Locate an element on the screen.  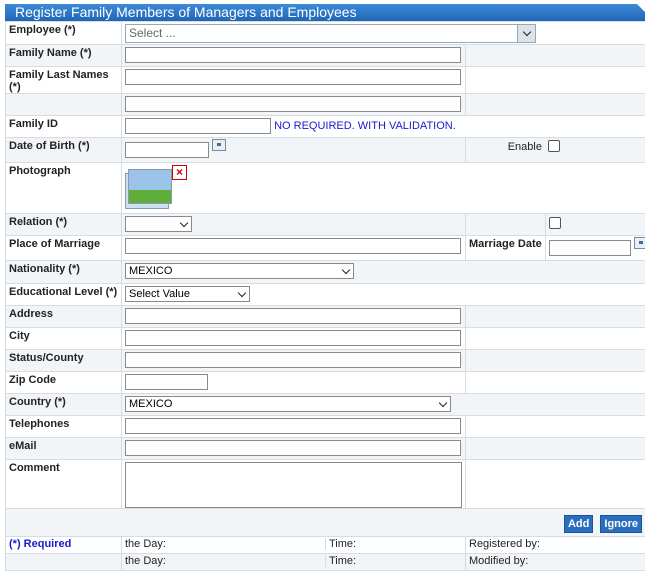
enable-label: Enable is located at coordinates (524, 147).